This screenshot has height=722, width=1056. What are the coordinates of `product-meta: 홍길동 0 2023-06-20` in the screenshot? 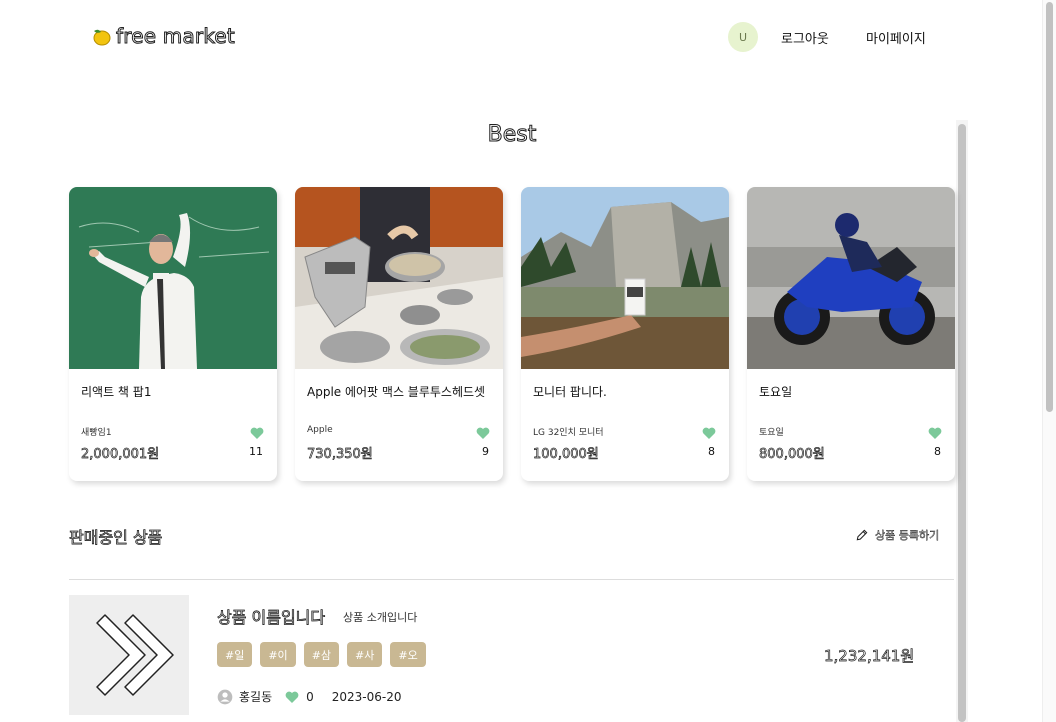 It's located at (309, 696).